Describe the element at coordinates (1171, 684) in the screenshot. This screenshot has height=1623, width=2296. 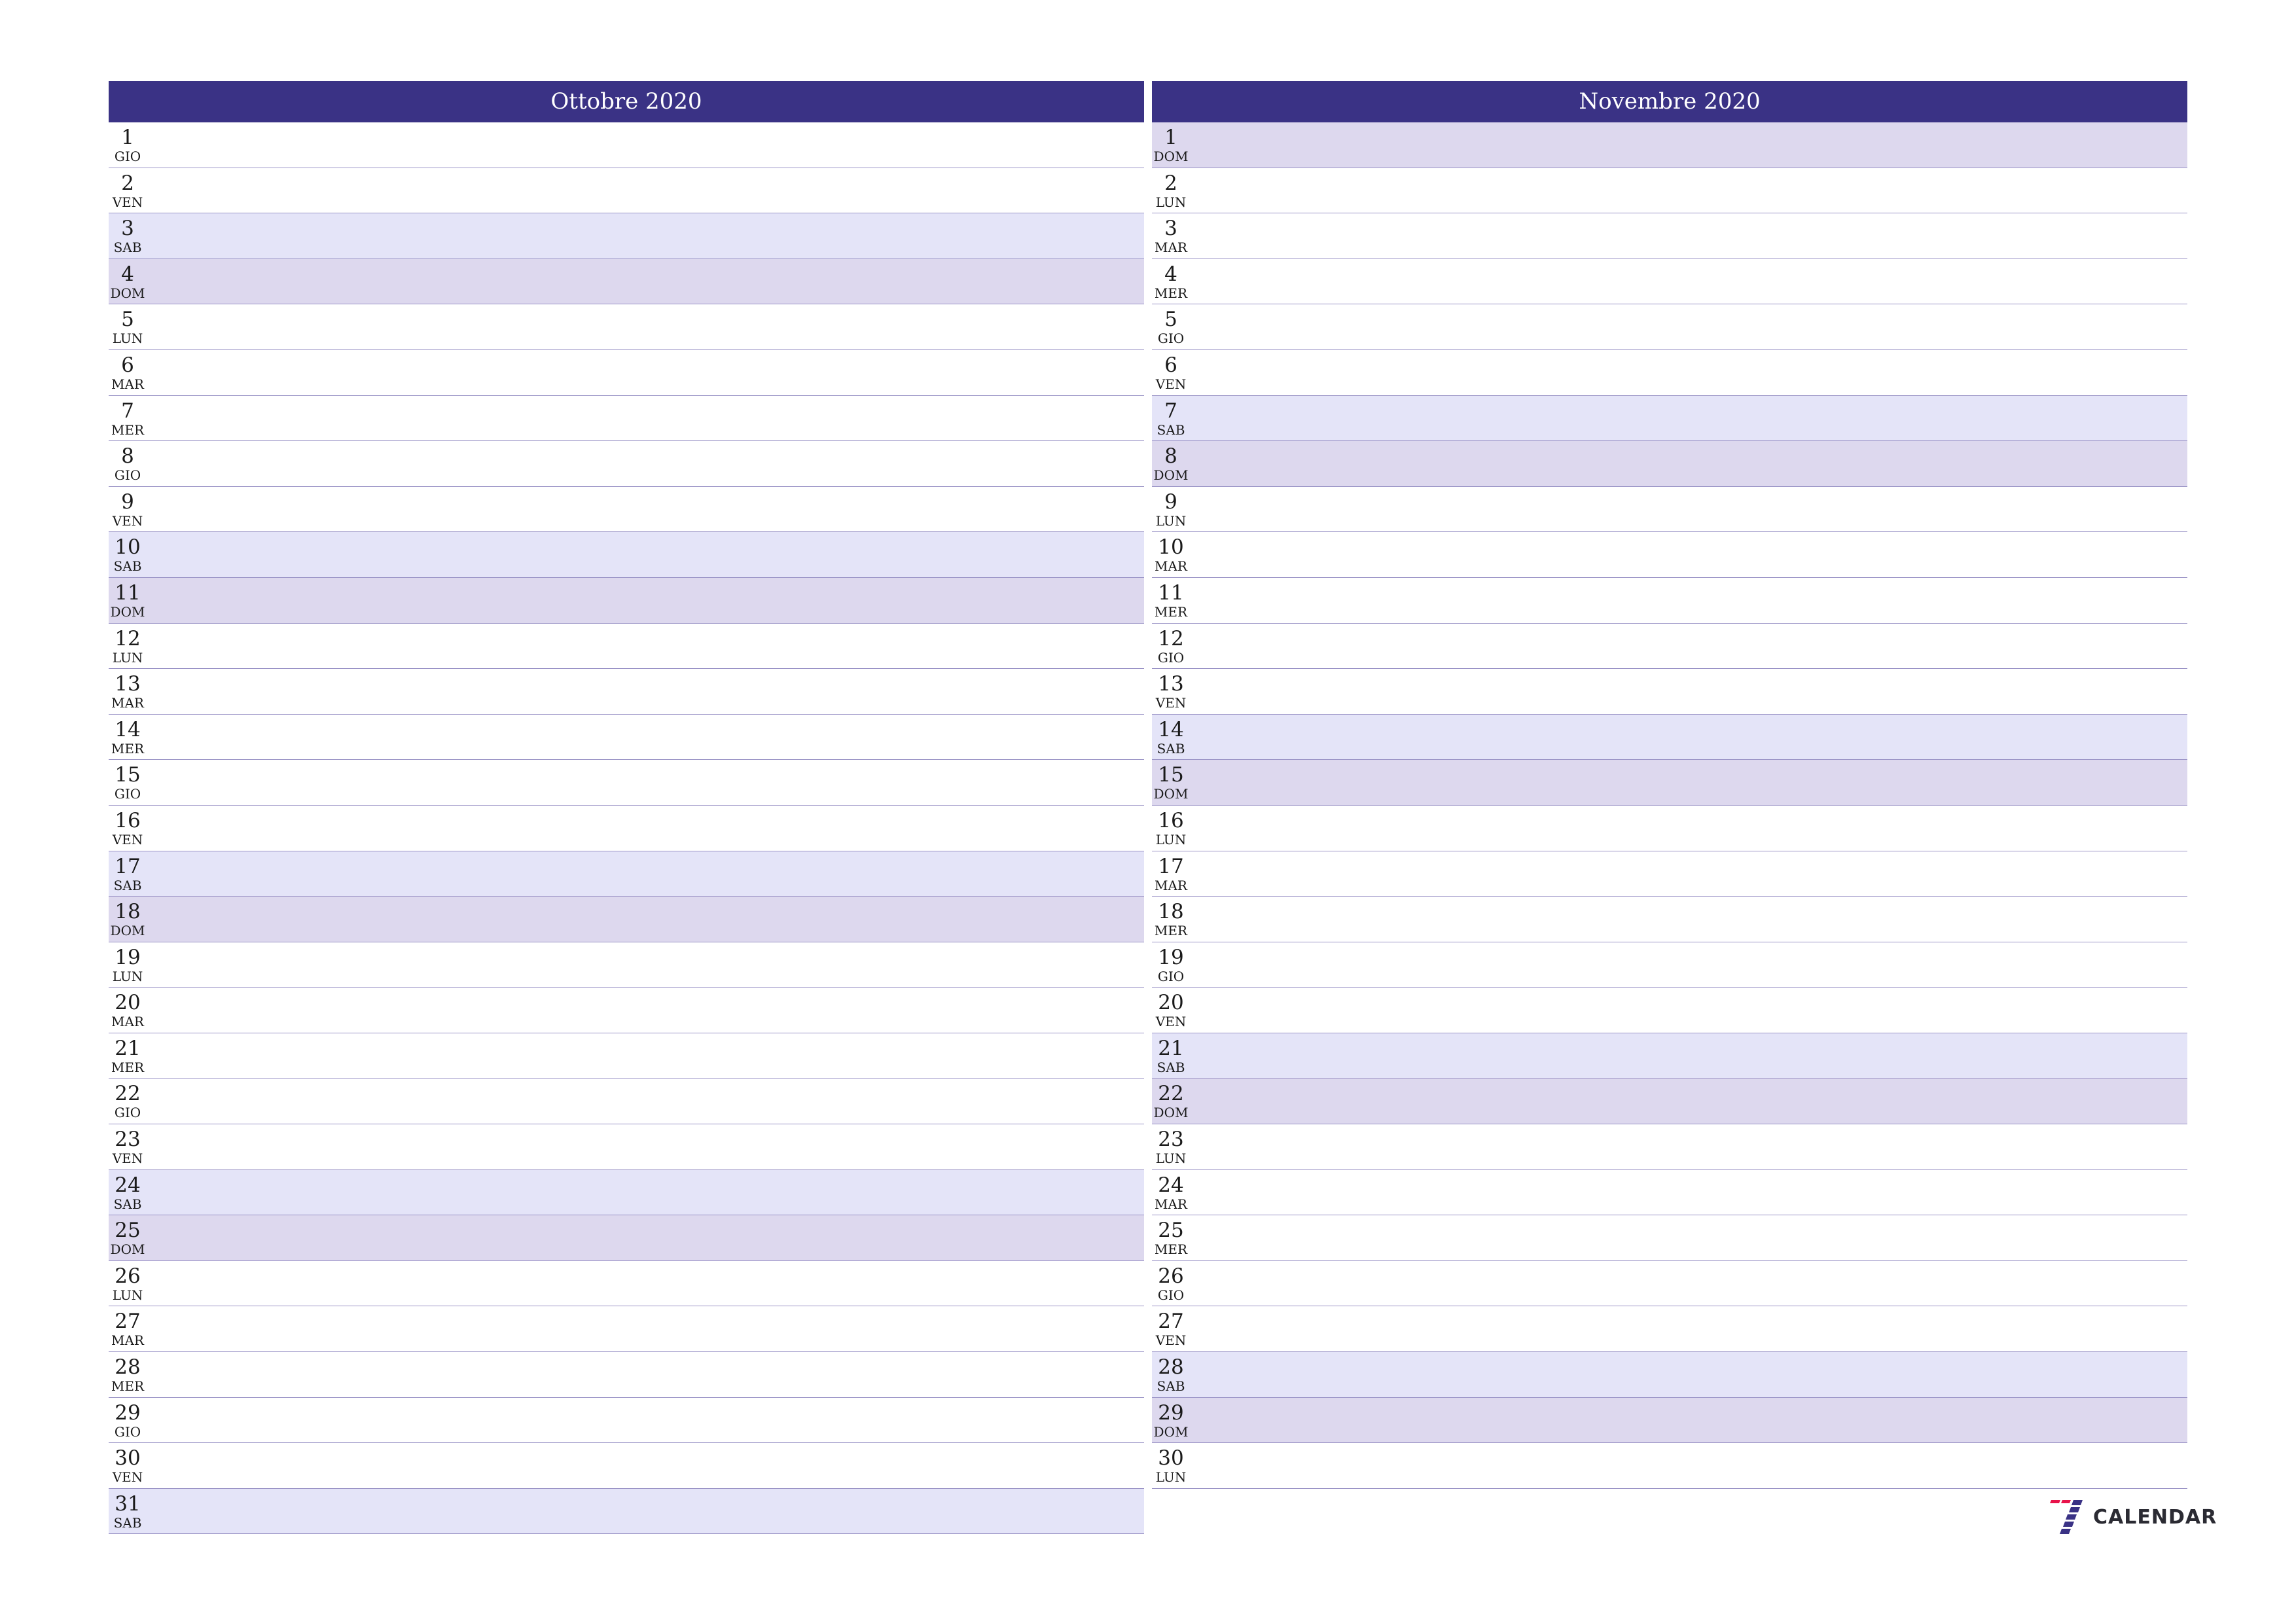
I see `day-number: 13` at that location.